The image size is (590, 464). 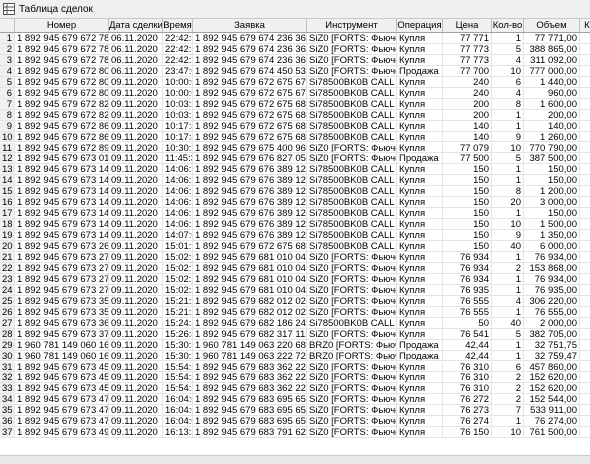 I want to click on cell-volume: 32 751,75, so click(x=552, y=345).